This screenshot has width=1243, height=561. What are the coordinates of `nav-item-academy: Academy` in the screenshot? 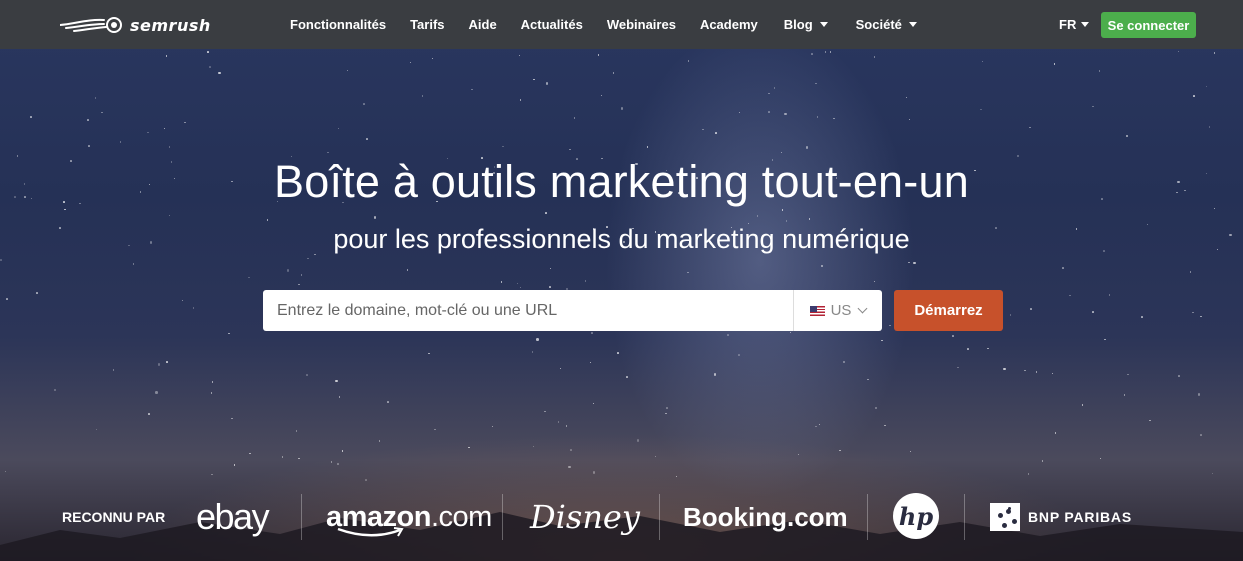 It's located at (729, 24).